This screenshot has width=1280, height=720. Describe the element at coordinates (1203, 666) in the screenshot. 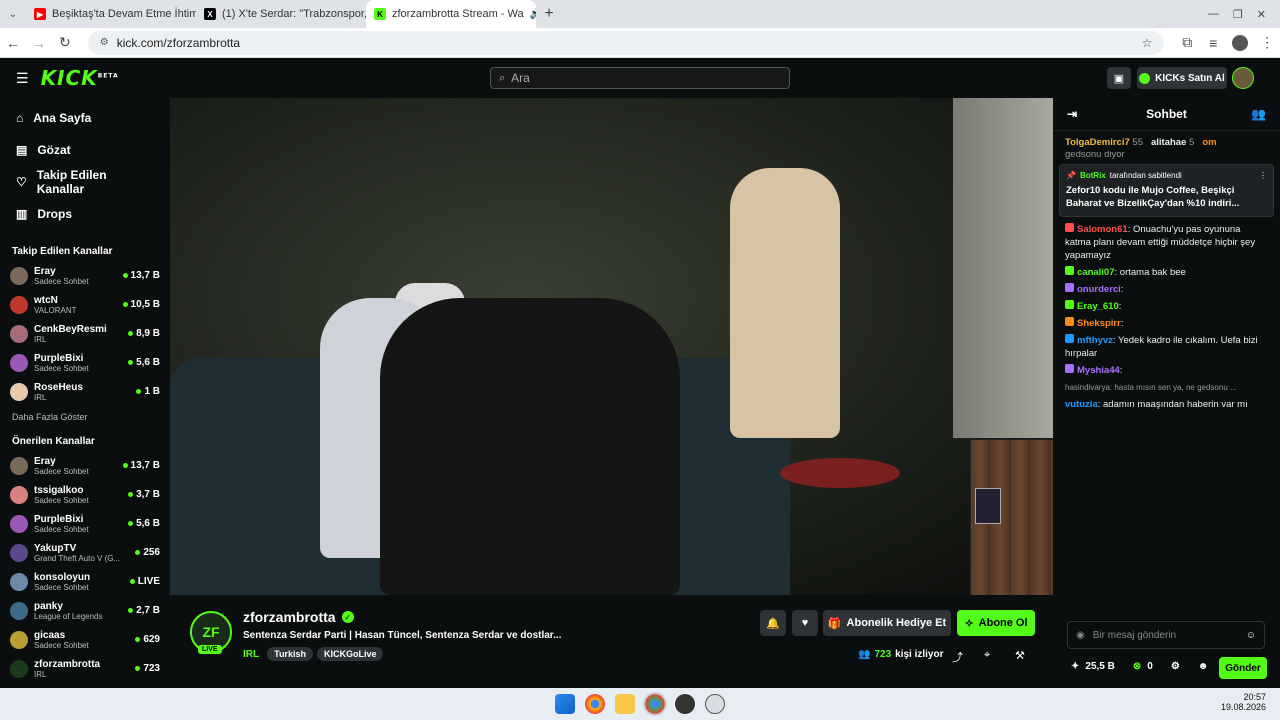

I see `emote-picker-icon: ☻` at that location.